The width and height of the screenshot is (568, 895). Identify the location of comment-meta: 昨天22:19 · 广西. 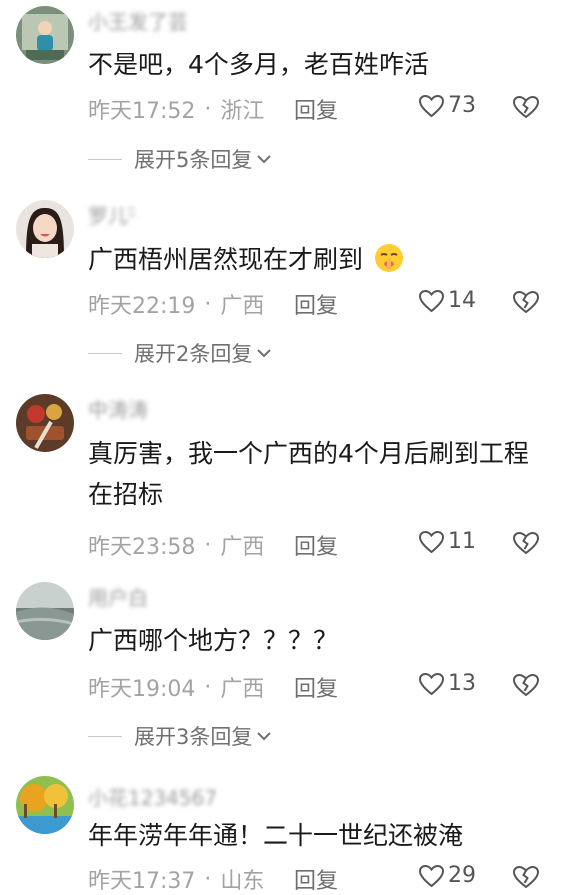
(176, 304).